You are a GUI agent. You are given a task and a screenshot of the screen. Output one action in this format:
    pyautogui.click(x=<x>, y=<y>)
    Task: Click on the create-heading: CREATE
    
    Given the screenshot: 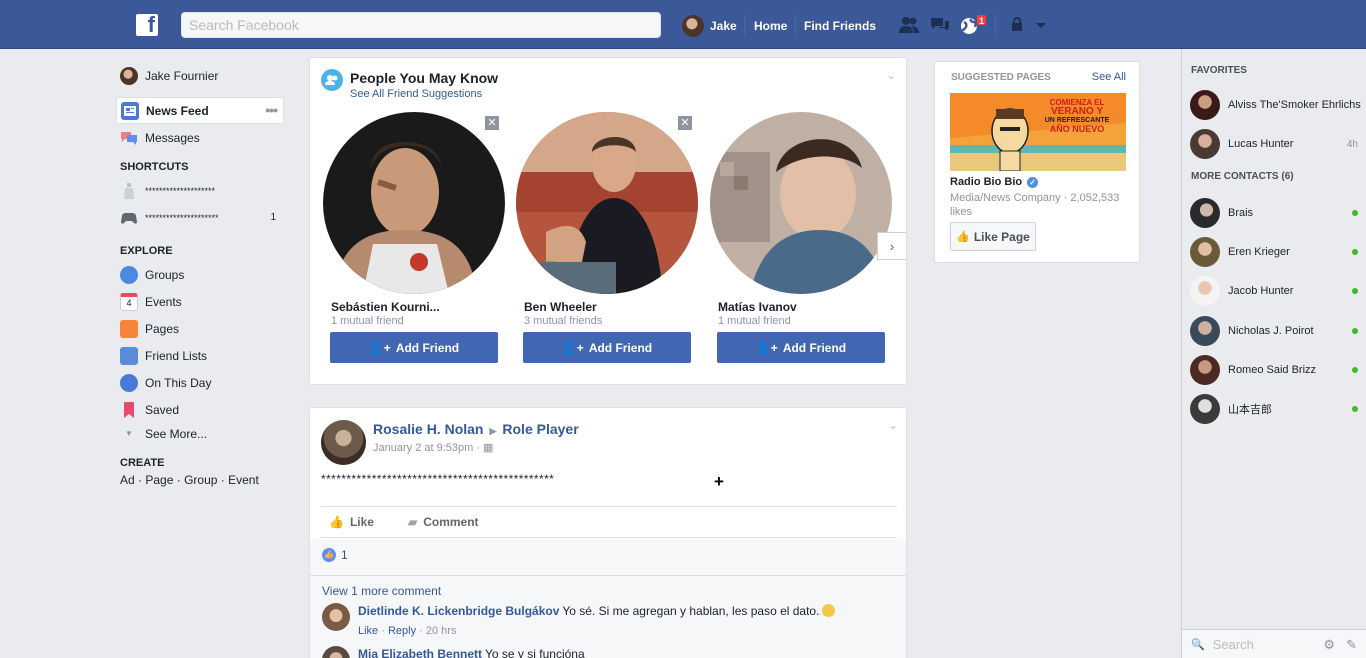 What is the action you would take?
    pyautogui.click(x=142, y=463)
    